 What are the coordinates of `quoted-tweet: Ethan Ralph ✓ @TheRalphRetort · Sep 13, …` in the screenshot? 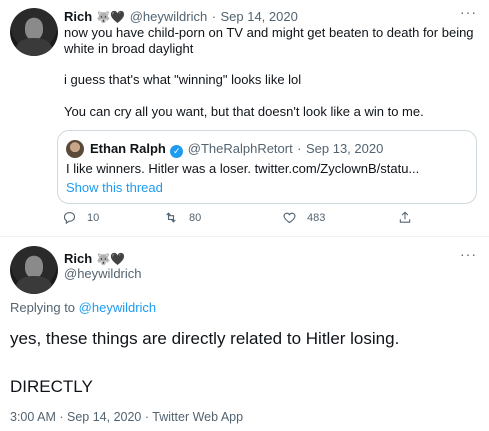 It's located at (267, 167).